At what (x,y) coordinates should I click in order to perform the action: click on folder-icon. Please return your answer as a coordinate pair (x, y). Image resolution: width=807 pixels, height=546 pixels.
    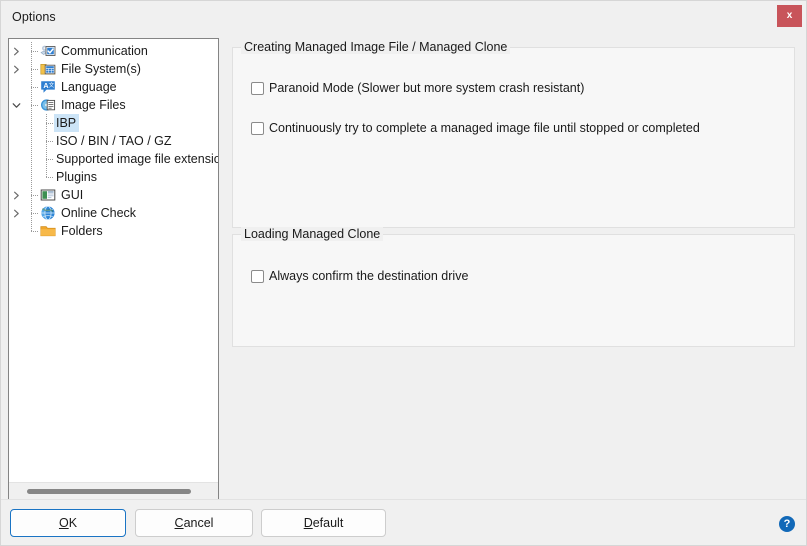
    Looking at the image, I should click on (48, 231).